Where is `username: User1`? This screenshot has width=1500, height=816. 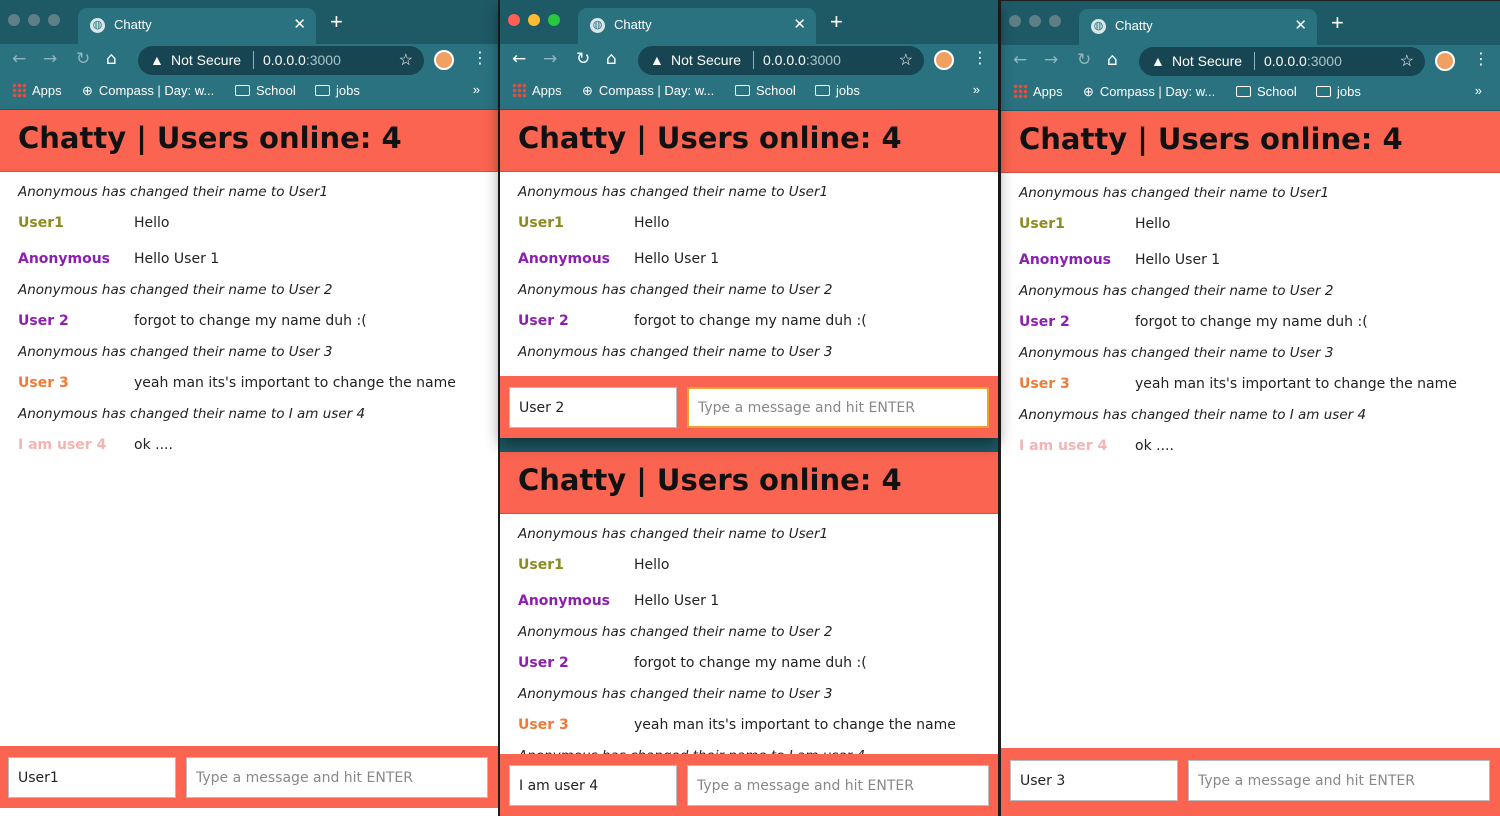
username: User1 is located at coordinates (541, 223).